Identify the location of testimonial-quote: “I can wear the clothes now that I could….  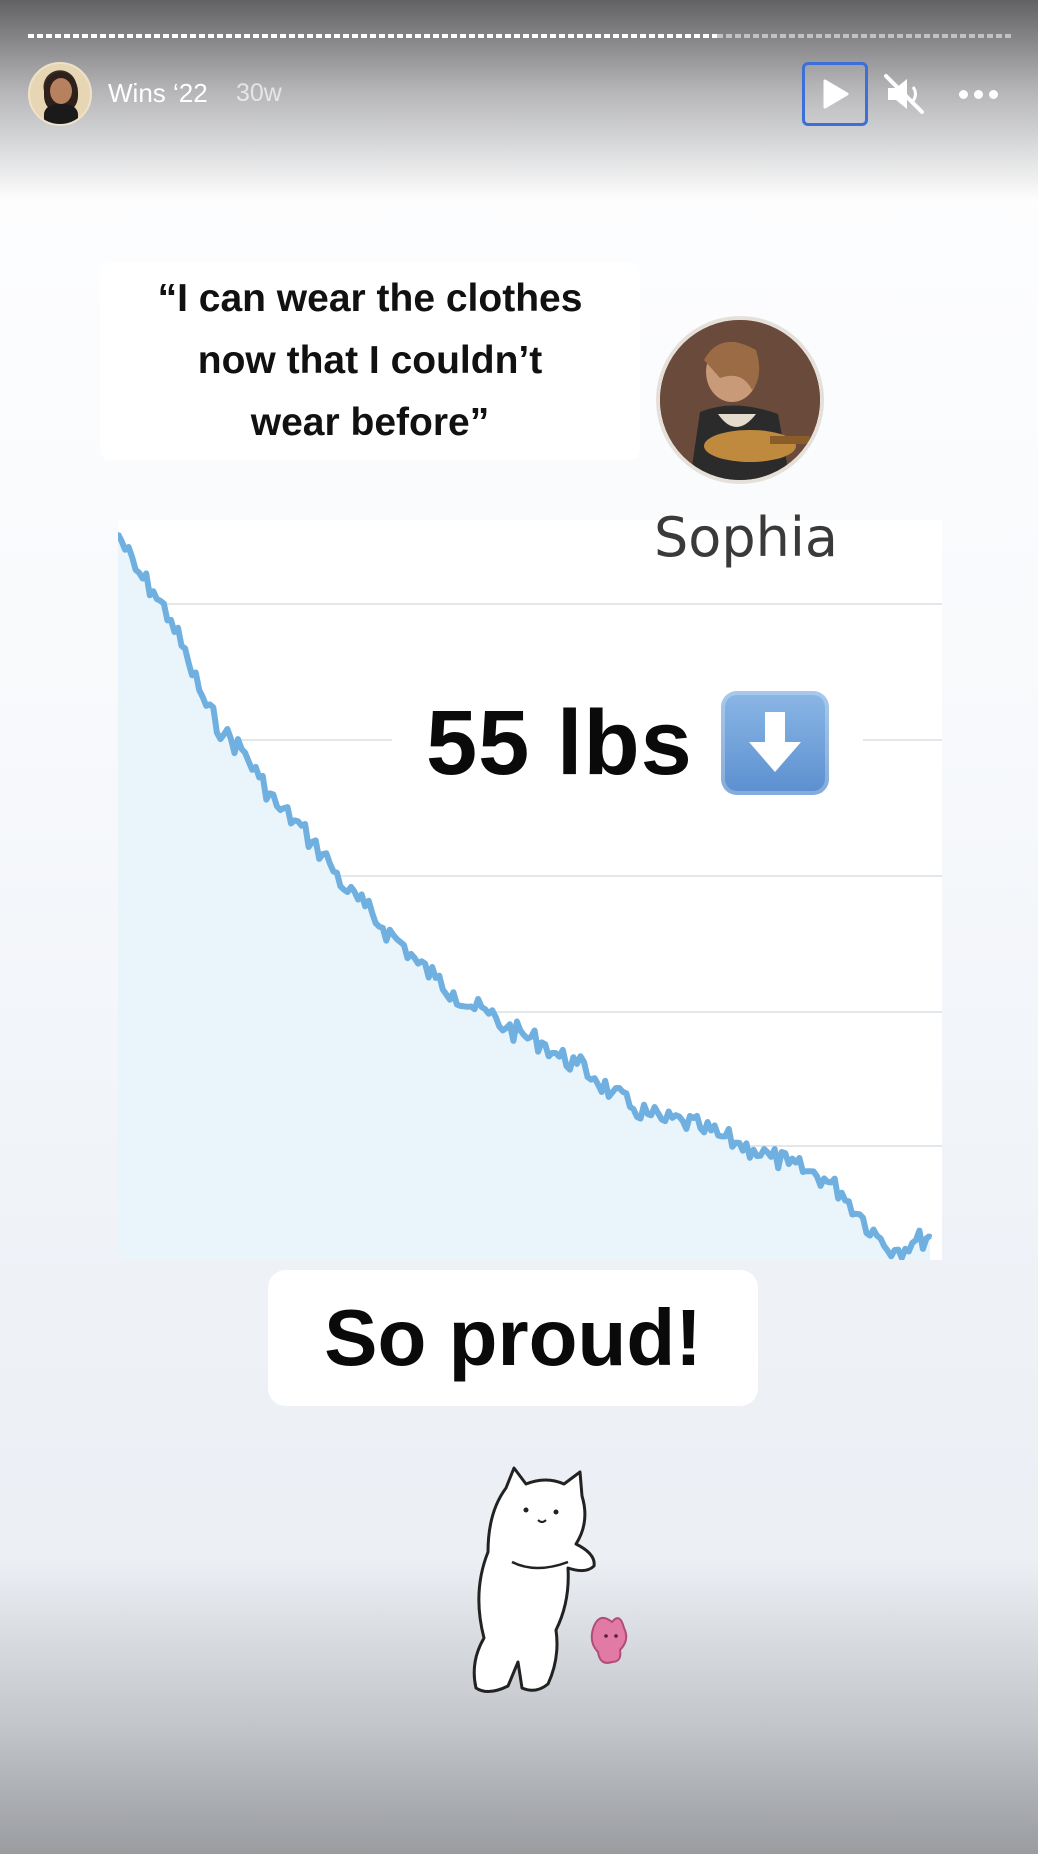
(370, 361).